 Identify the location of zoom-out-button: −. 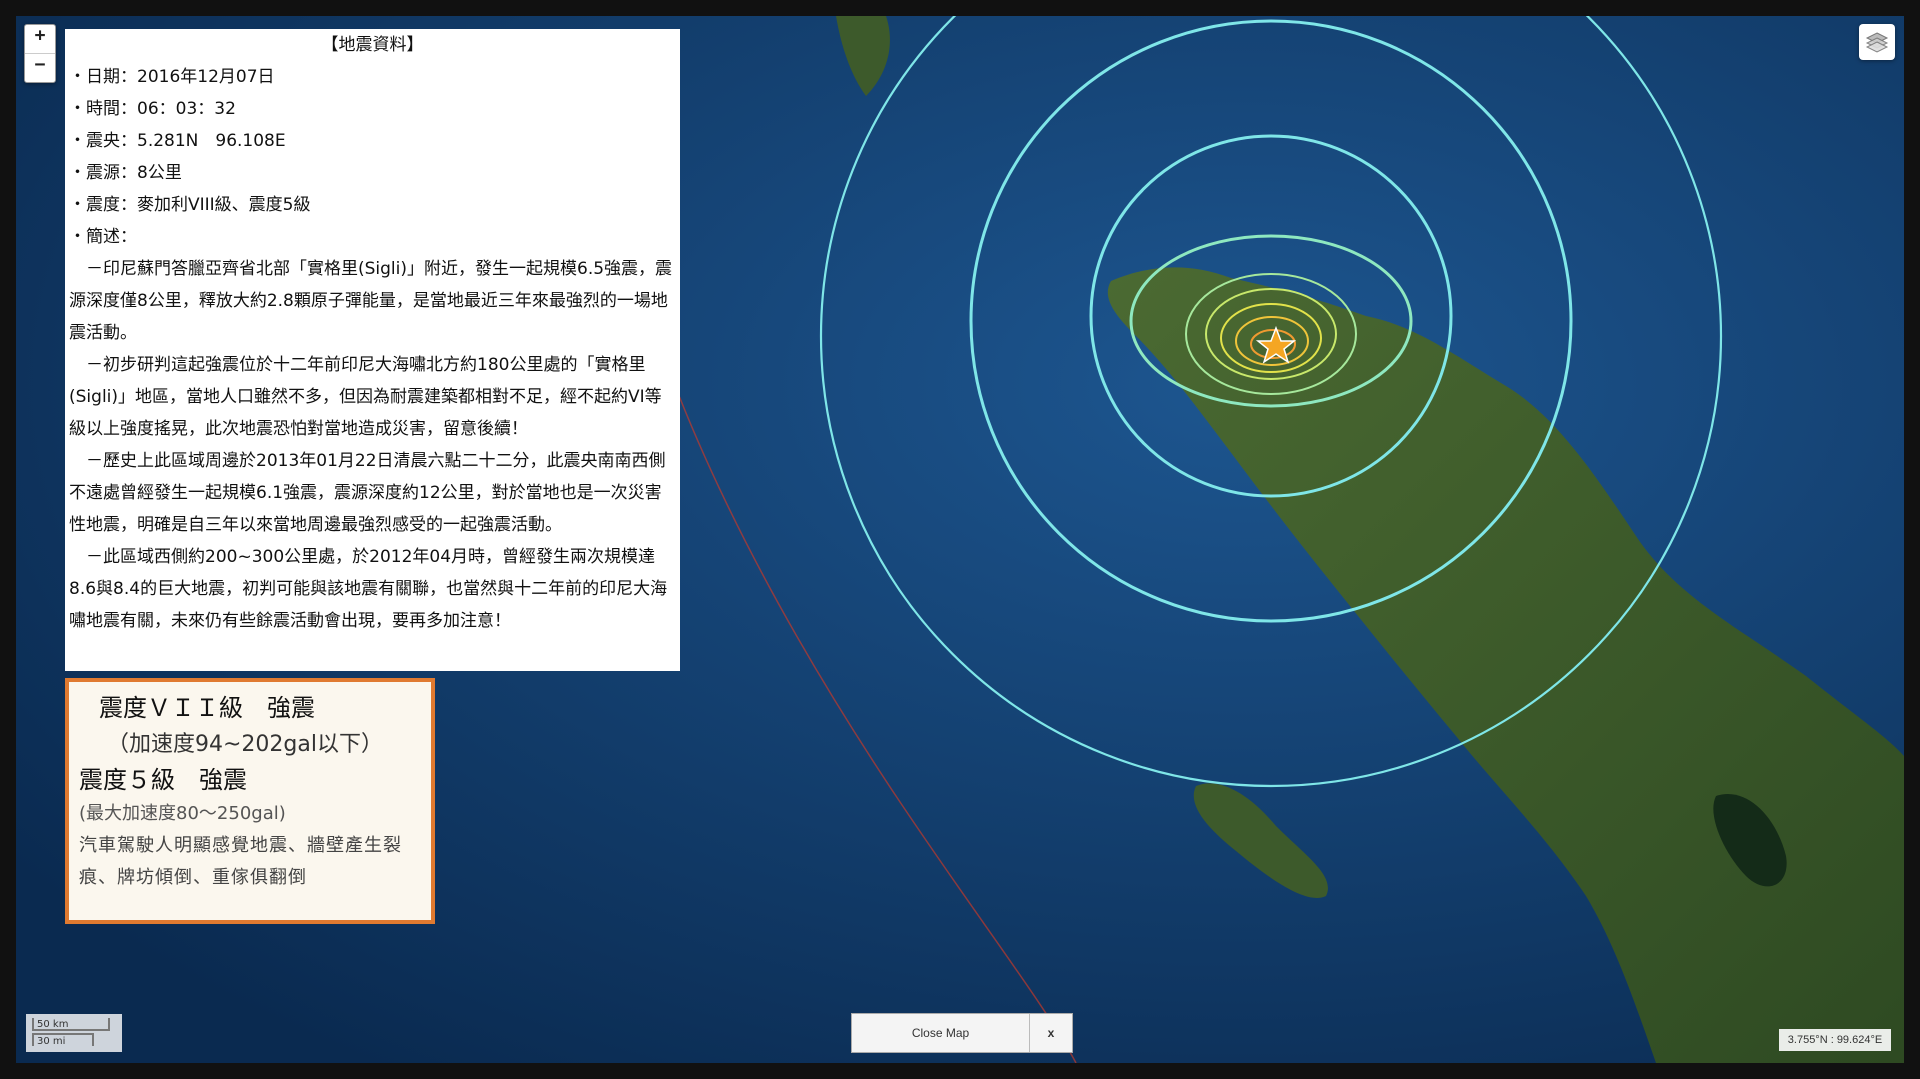
(40, 67).